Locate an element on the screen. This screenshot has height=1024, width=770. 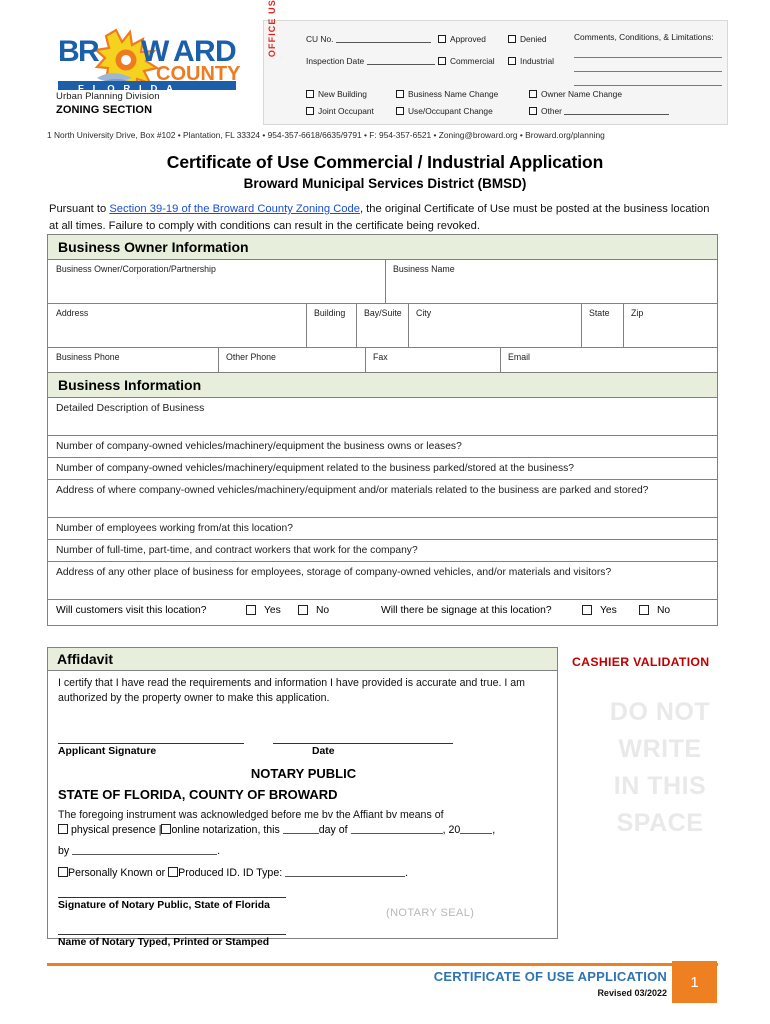
pursuant-pre: Pursuant to is located at coordinates (79, 209).